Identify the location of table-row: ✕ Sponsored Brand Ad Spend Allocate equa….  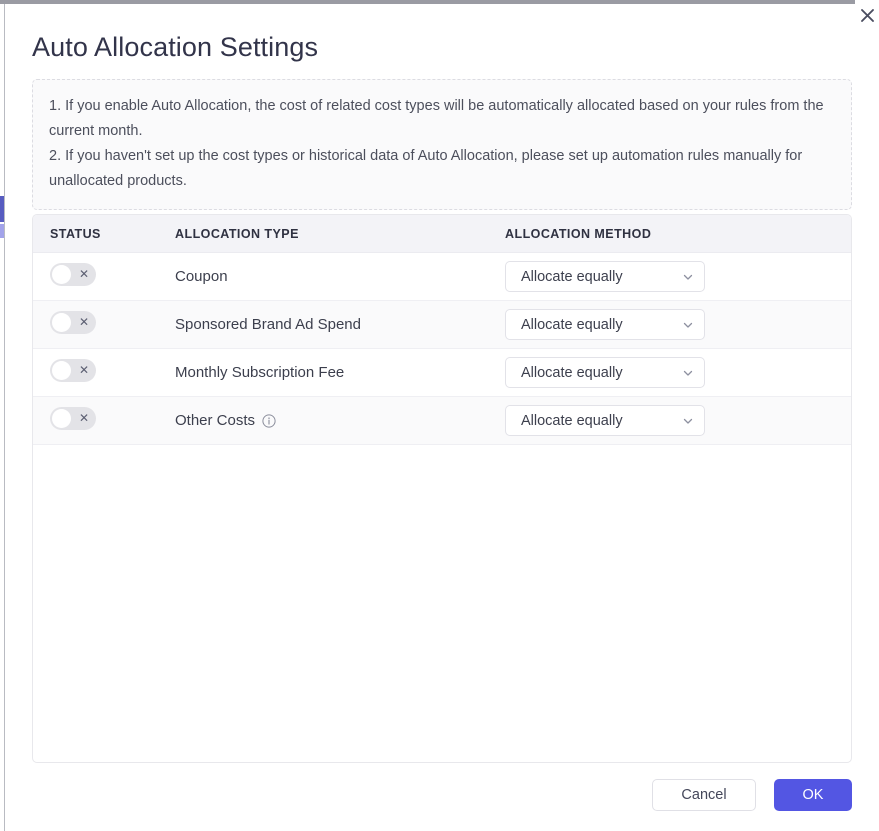
(442, 325).